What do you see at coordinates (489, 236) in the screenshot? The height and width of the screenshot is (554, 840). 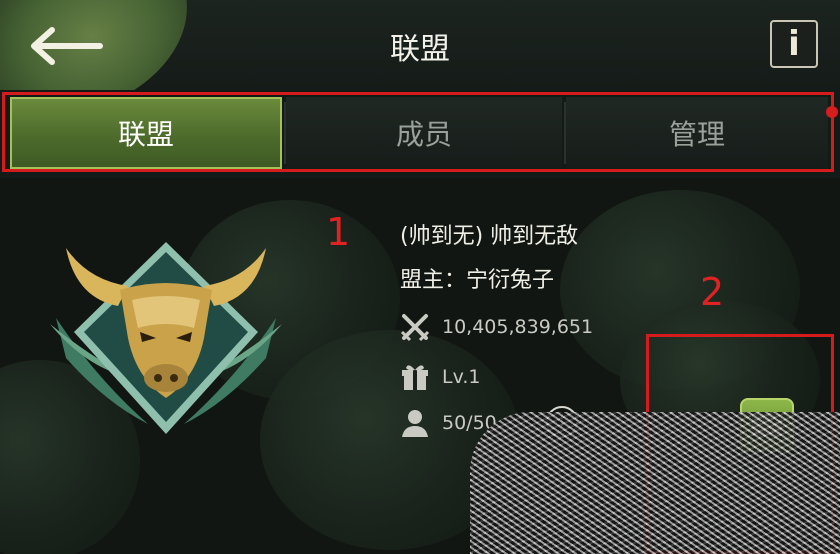 I see `alliance-name: (帅到无) 帅到无敌` at bounding box center [489, 236].